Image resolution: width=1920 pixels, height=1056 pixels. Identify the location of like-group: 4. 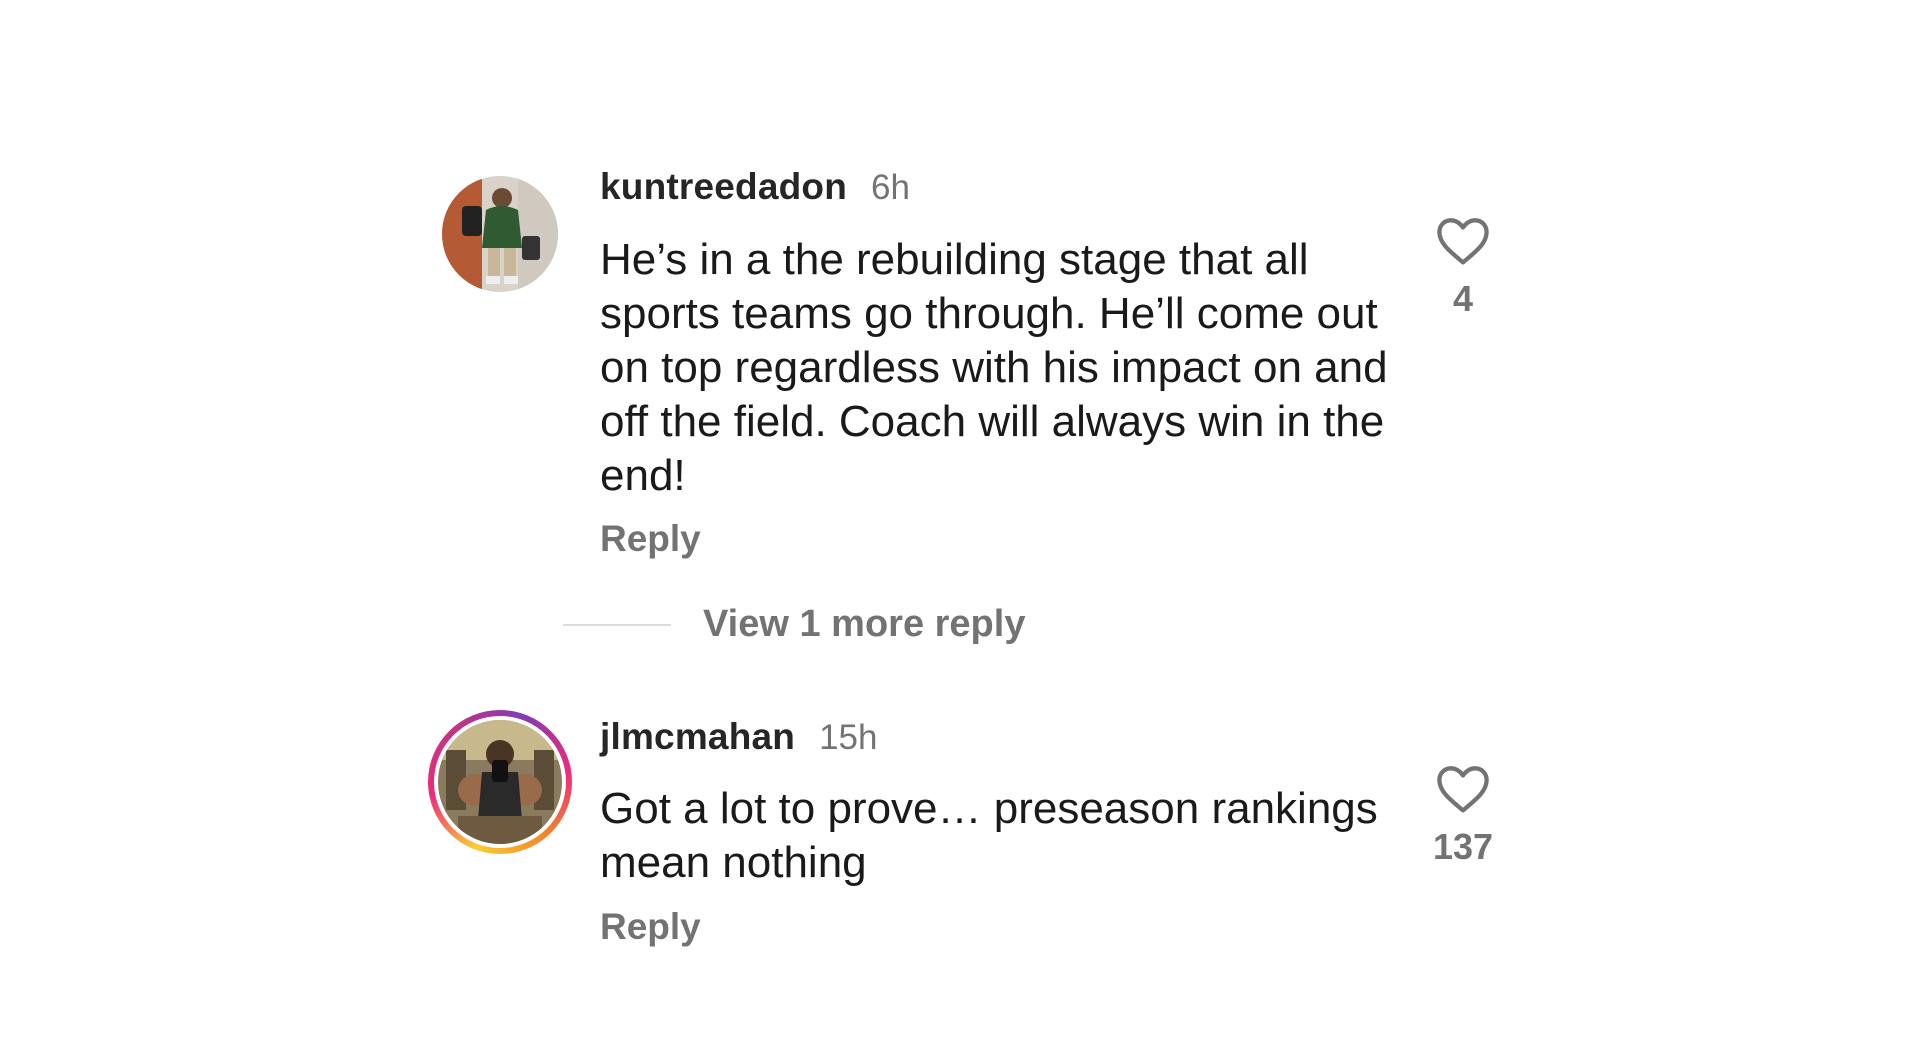
(1463, 268).